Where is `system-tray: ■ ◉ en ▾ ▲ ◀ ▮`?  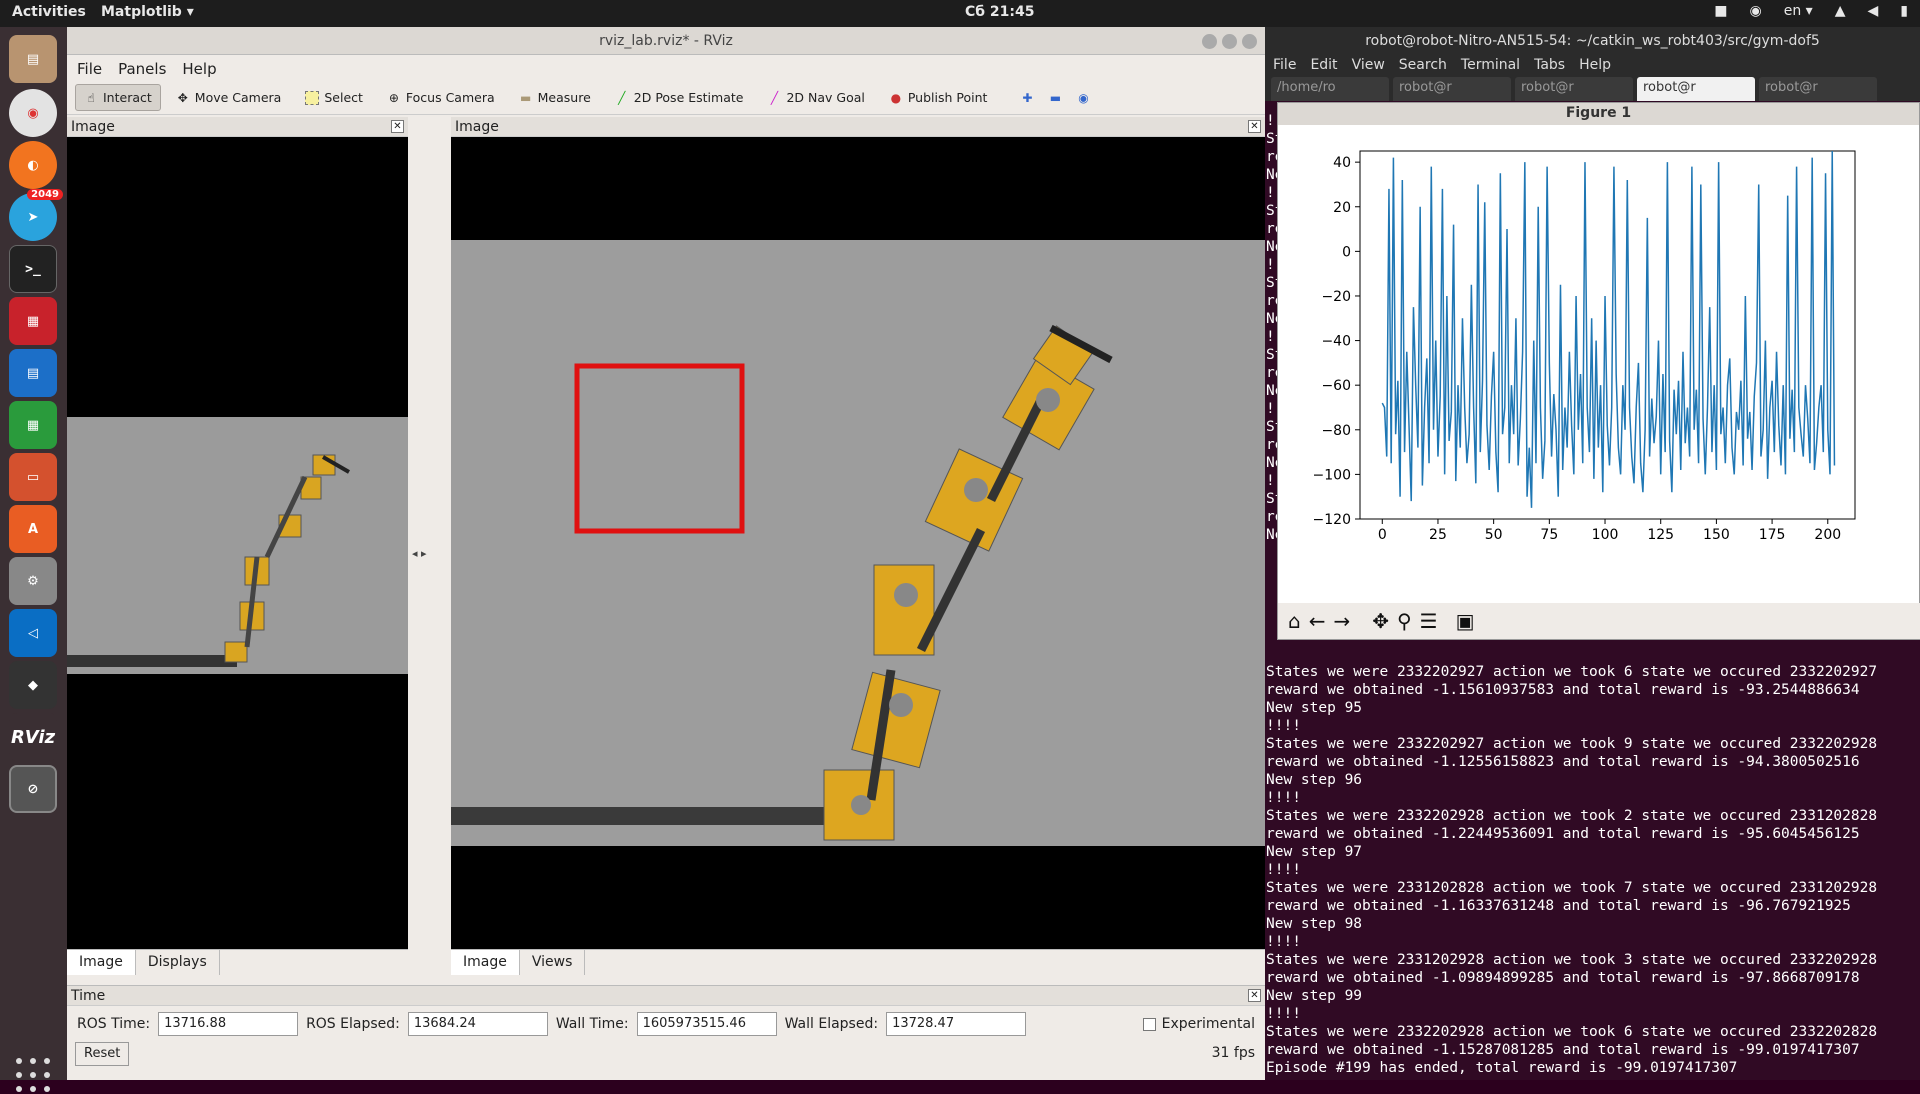 system-tray: ■ ◉ en ▾ ▲ ◀ ▮ is located at coordinates (1811, 11).